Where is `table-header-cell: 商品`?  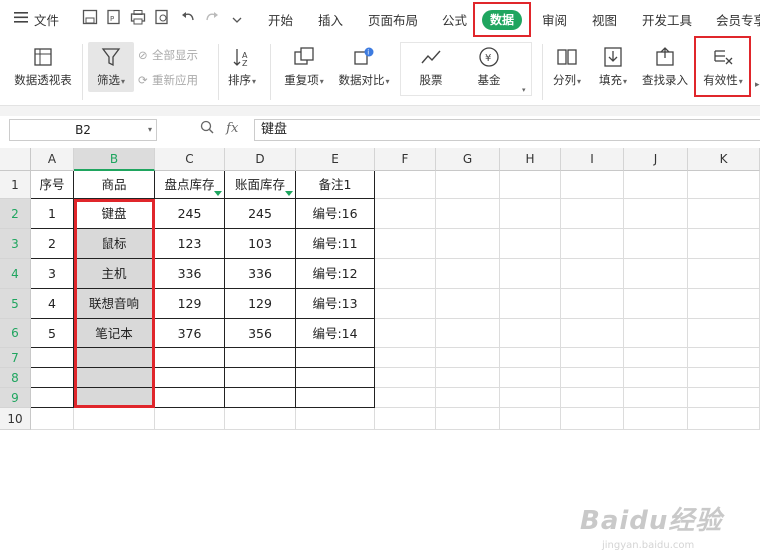
table-header-cell: 商品 is located at coordinates (114, 185).